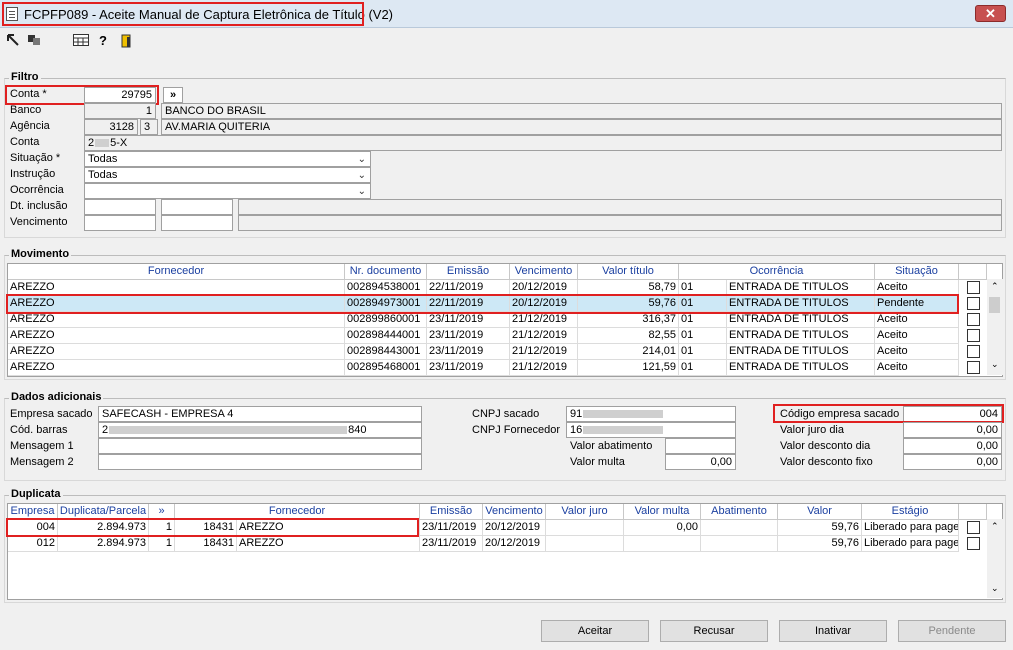 This screenshot has width=1013, height=650. I want to click on valor-desconto-fixo-field: 0,00, so click(952, 462).